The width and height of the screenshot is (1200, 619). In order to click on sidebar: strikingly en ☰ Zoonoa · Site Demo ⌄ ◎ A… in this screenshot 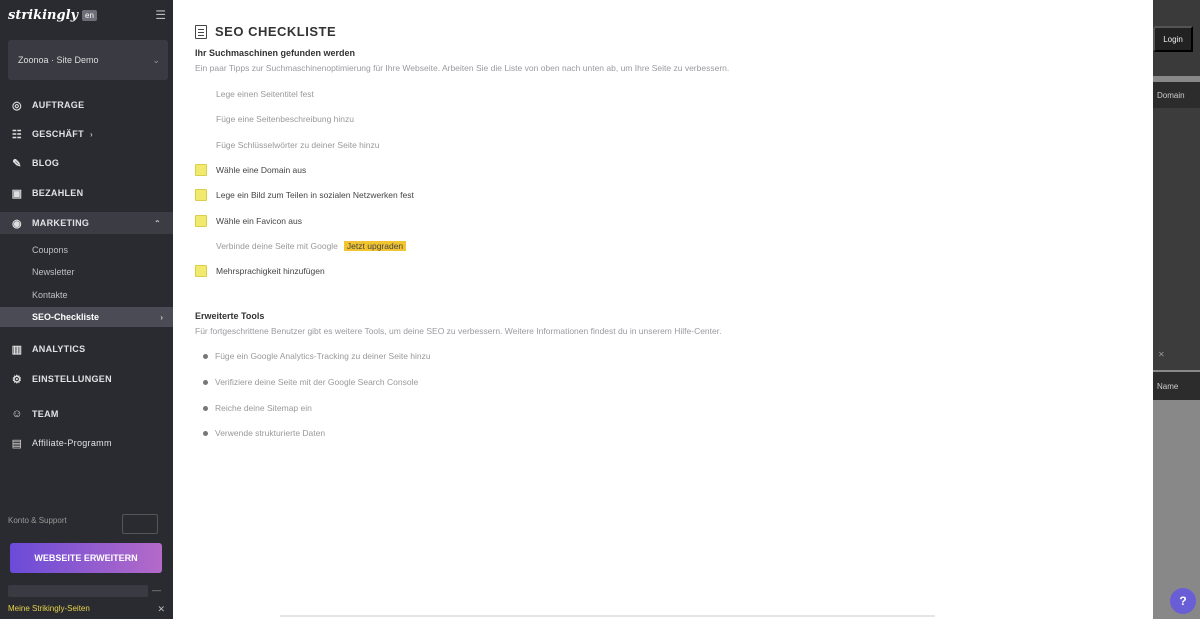, I will do `click(86, 309)`.